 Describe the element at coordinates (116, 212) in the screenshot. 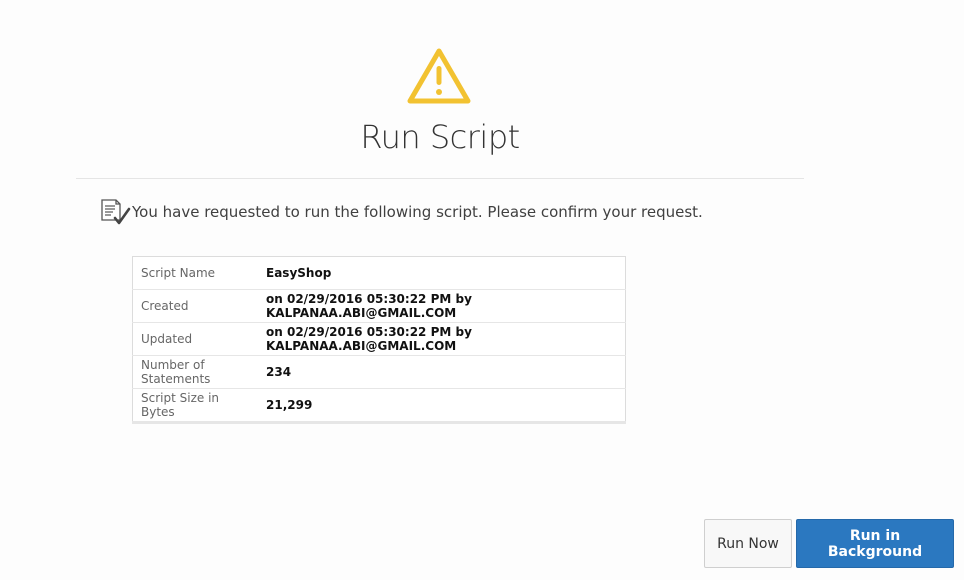

I see `script-document-icon` at that location.